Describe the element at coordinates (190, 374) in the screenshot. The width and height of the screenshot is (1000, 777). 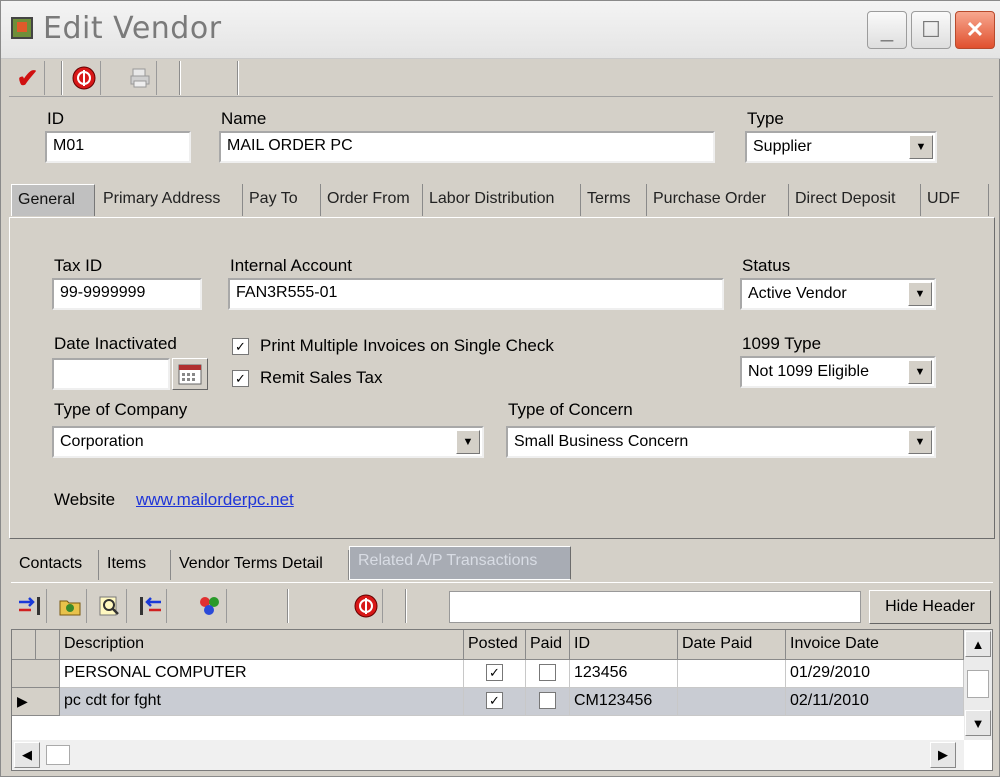
I see `date-picker-button` at that location.